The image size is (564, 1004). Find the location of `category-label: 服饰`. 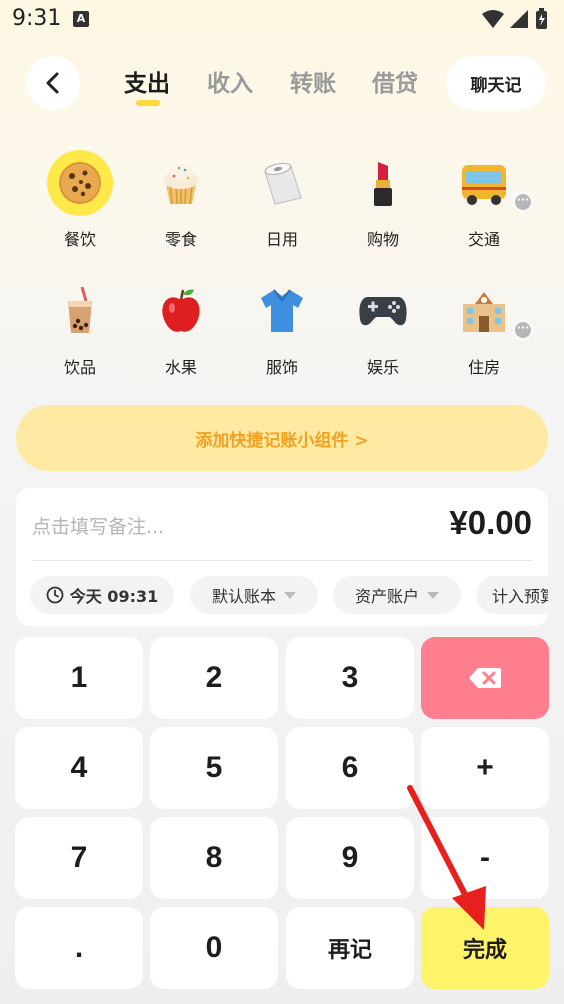

category-label: 服饰 is located at coordinates (281, 367).